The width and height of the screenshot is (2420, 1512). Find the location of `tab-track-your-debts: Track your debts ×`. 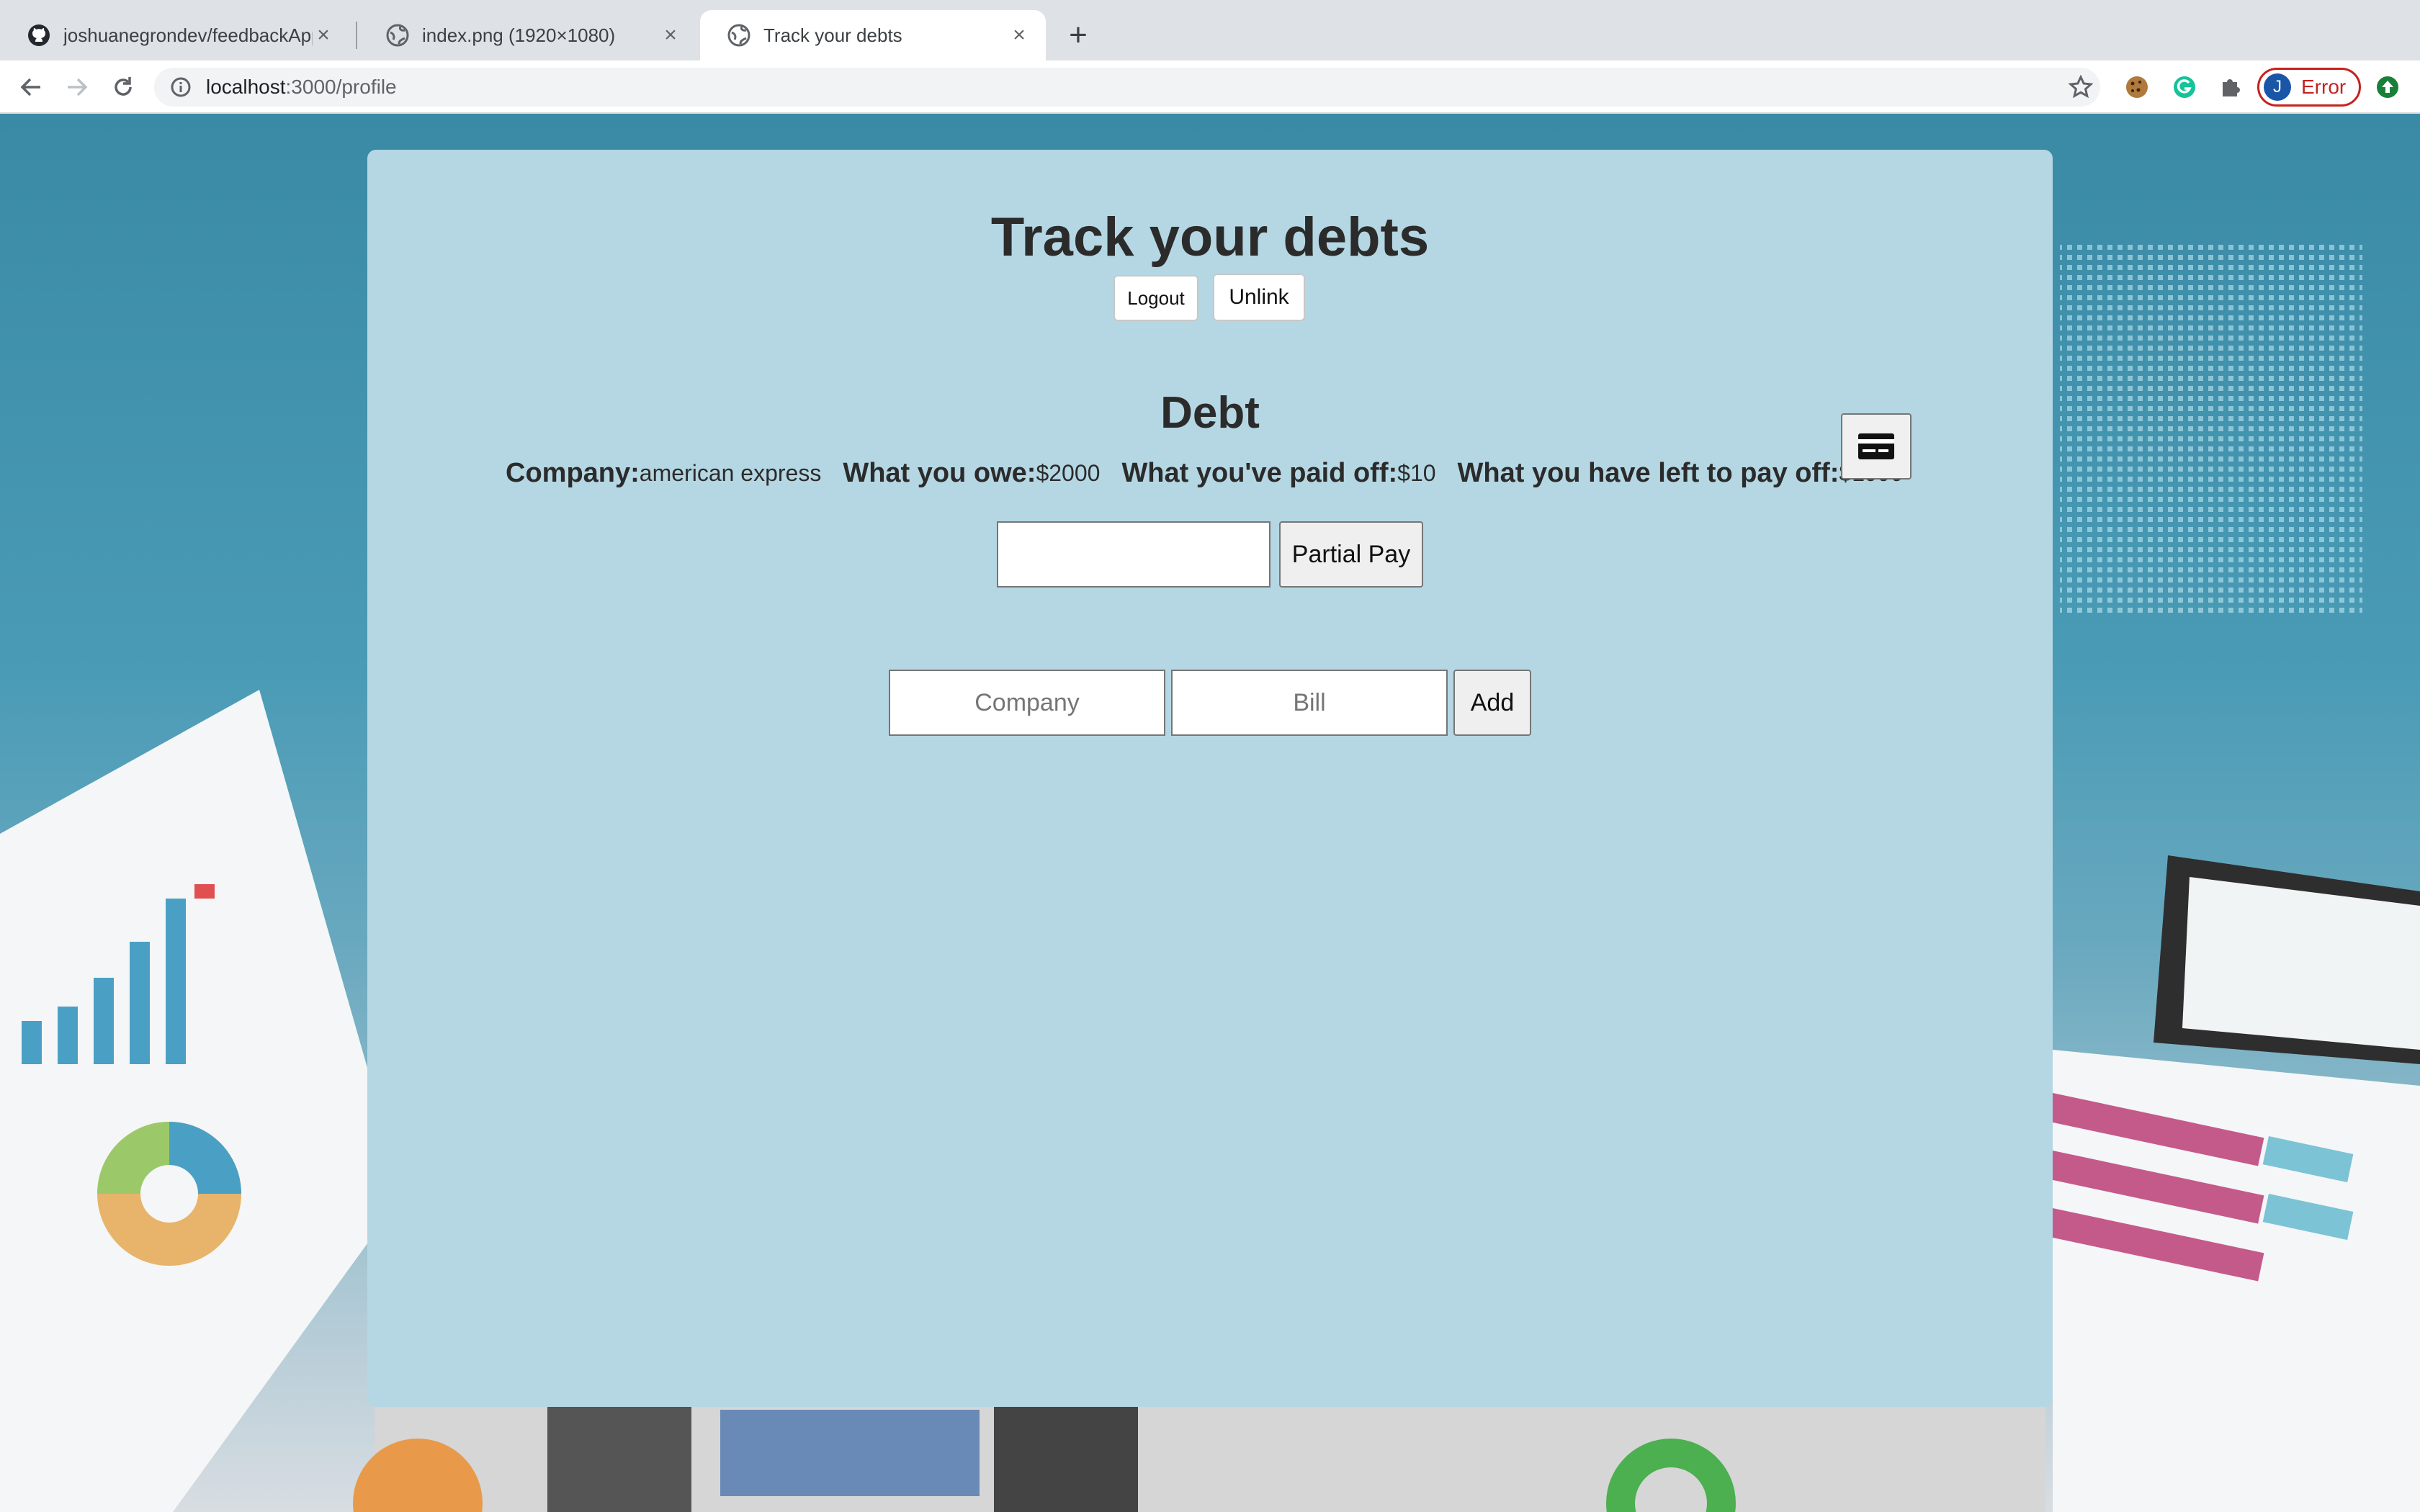

tab-track-your-debts: Track your debts × is located at coordinates (873, 35).